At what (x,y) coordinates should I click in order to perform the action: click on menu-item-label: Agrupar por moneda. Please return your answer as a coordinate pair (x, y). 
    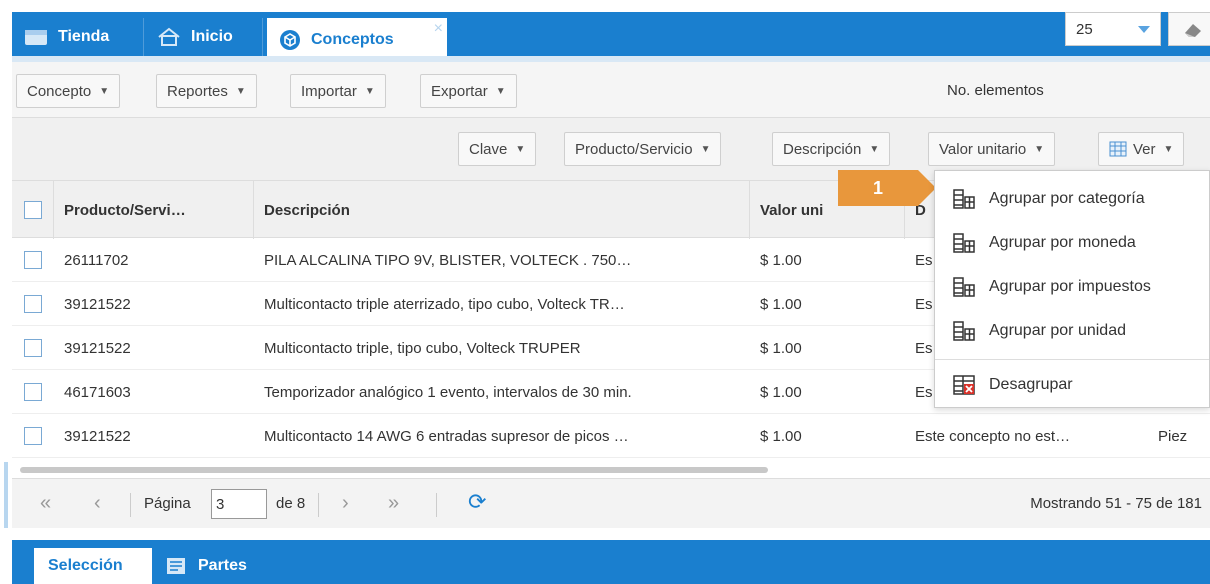
    Looking at the image, I should click on (1062, 242).